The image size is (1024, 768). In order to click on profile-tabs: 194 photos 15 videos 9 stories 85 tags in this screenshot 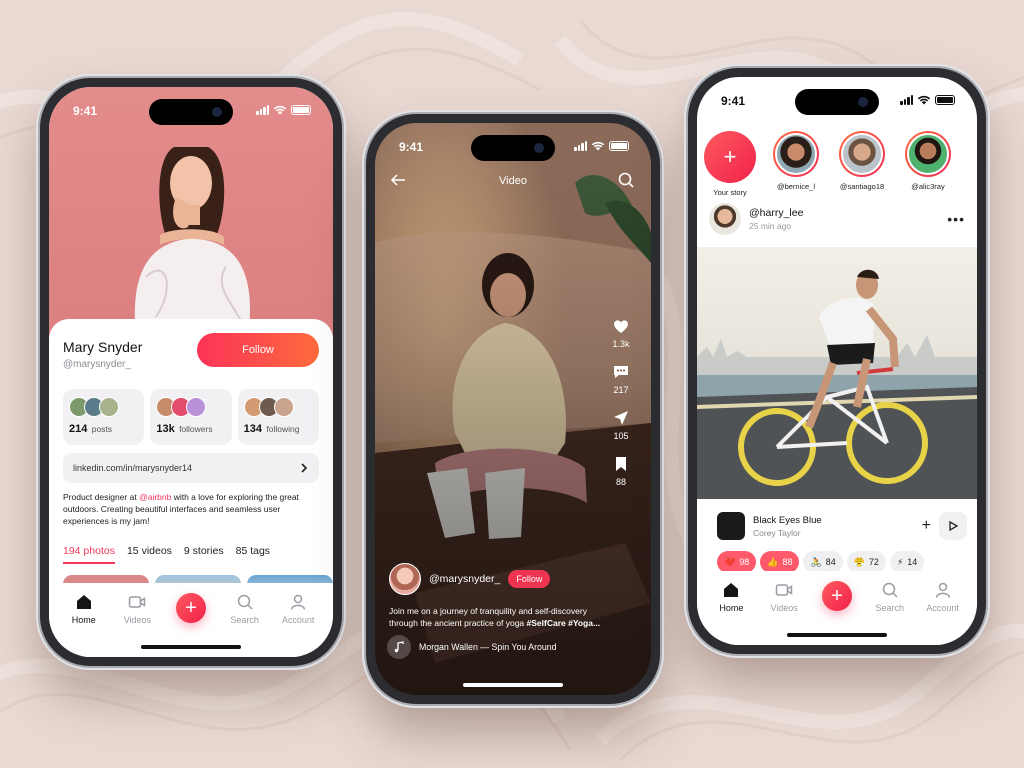, I will do `click(194, 554)`.